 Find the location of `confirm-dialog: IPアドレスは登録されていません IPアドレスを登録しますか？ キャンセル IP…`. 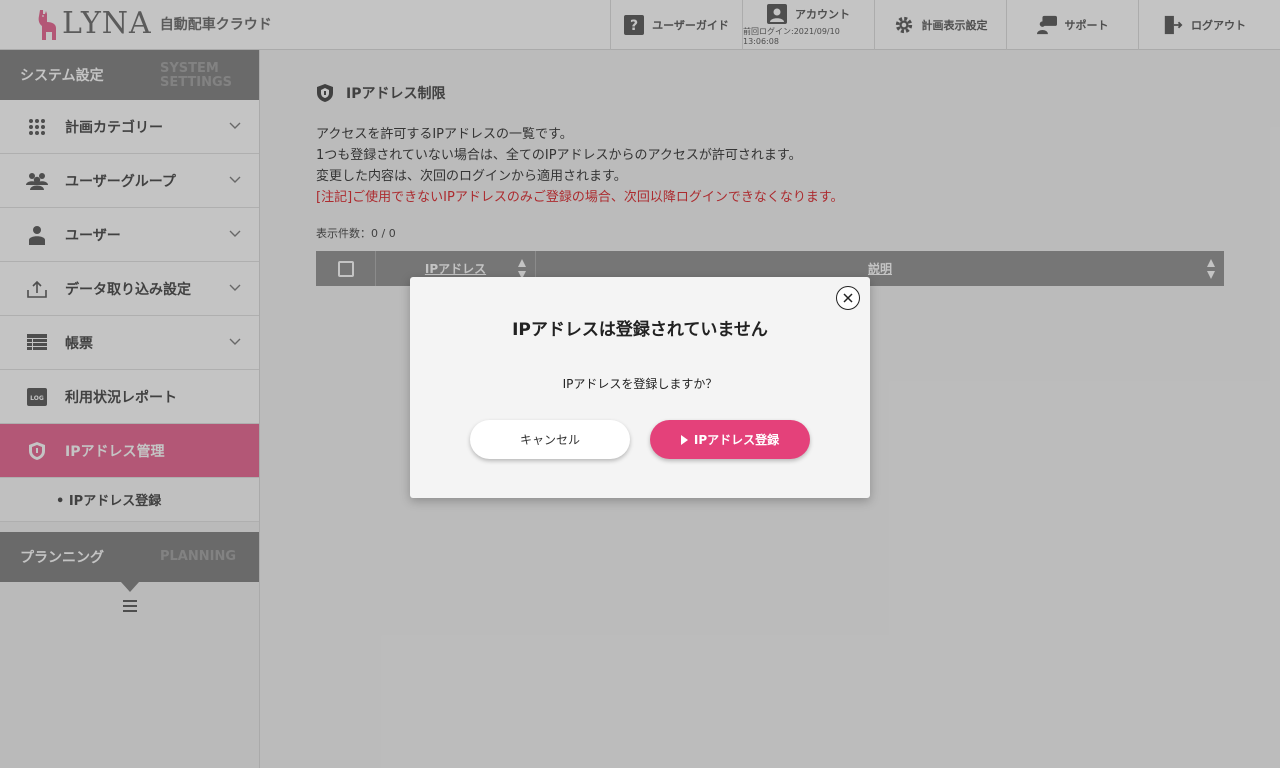

confirm-dialog: IPアドレスは登録されていません IPアドレスを登録しますか？ キャンセル IP… is located at coordinates (640, 387).